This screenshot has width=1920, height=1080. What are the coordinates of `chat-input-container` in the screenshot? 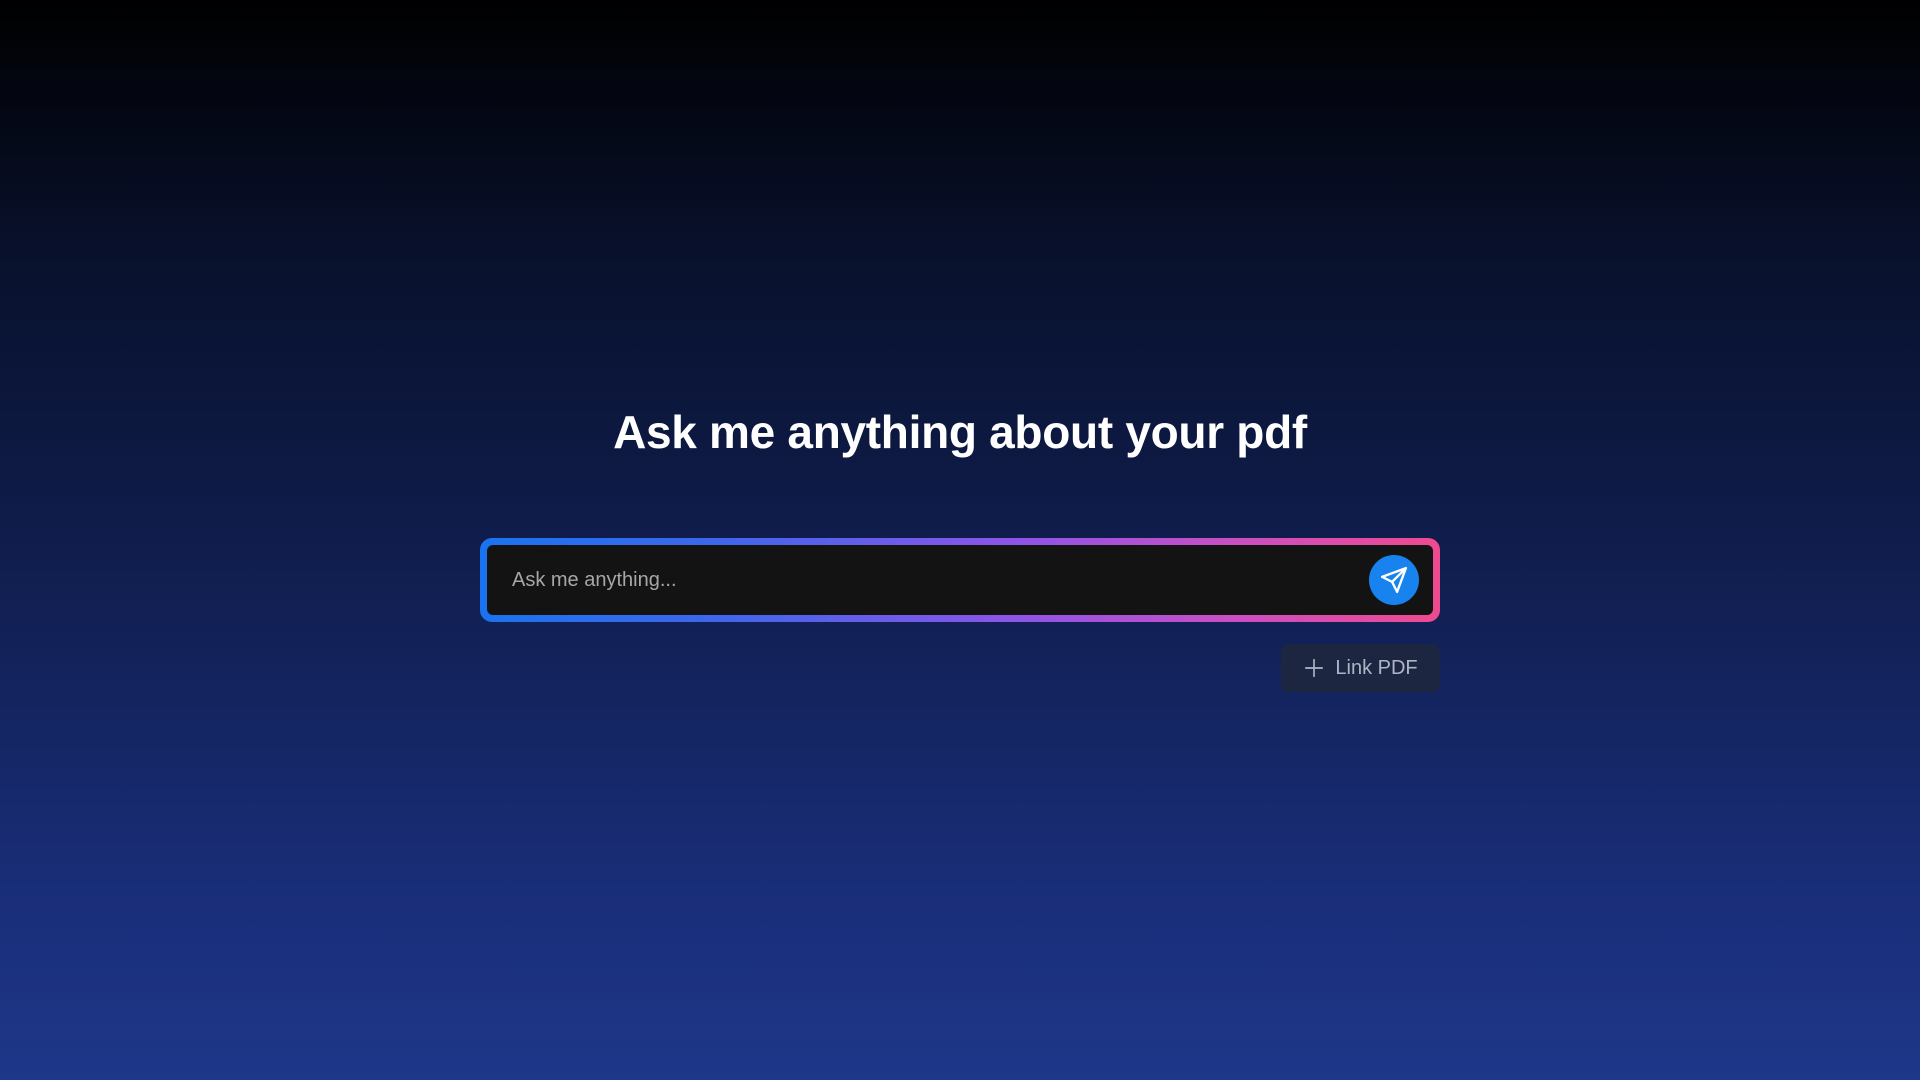 It's located at (960, 580).